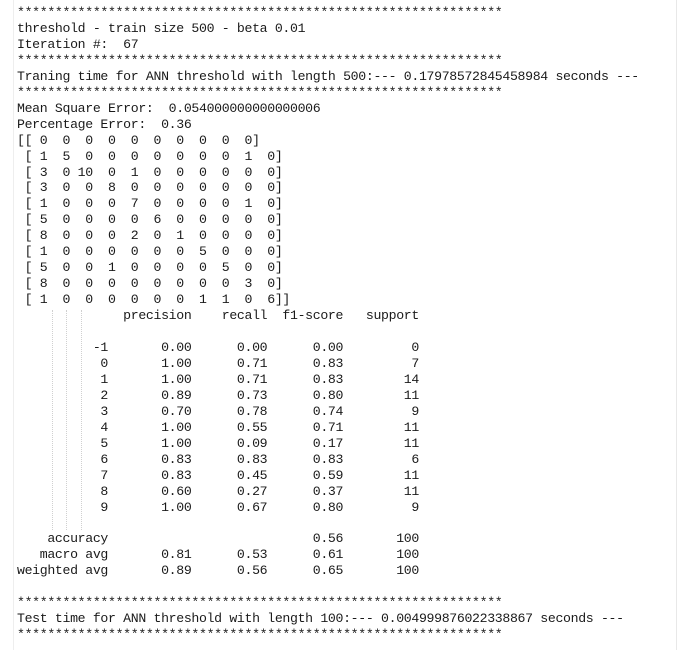 This screenshot has width=685, height=650. I want to click on report-class-row: 9 1.00 0.67 0.80 9, so click(218, 507).